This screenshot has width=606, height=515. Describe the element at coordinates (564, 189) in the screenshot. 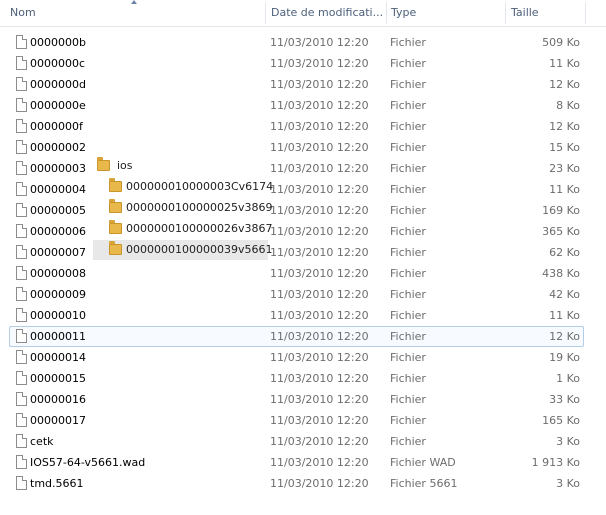

I see `file-size: 11 Ko` at that location.